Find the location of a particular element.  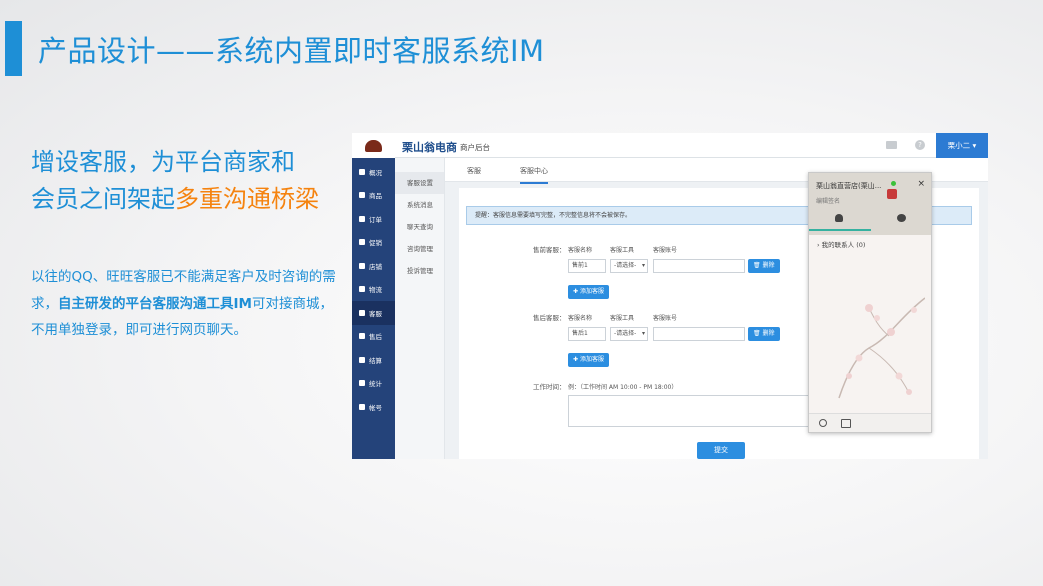

sidebar-item-10: 帐号 is located at coordinates (373, 407).